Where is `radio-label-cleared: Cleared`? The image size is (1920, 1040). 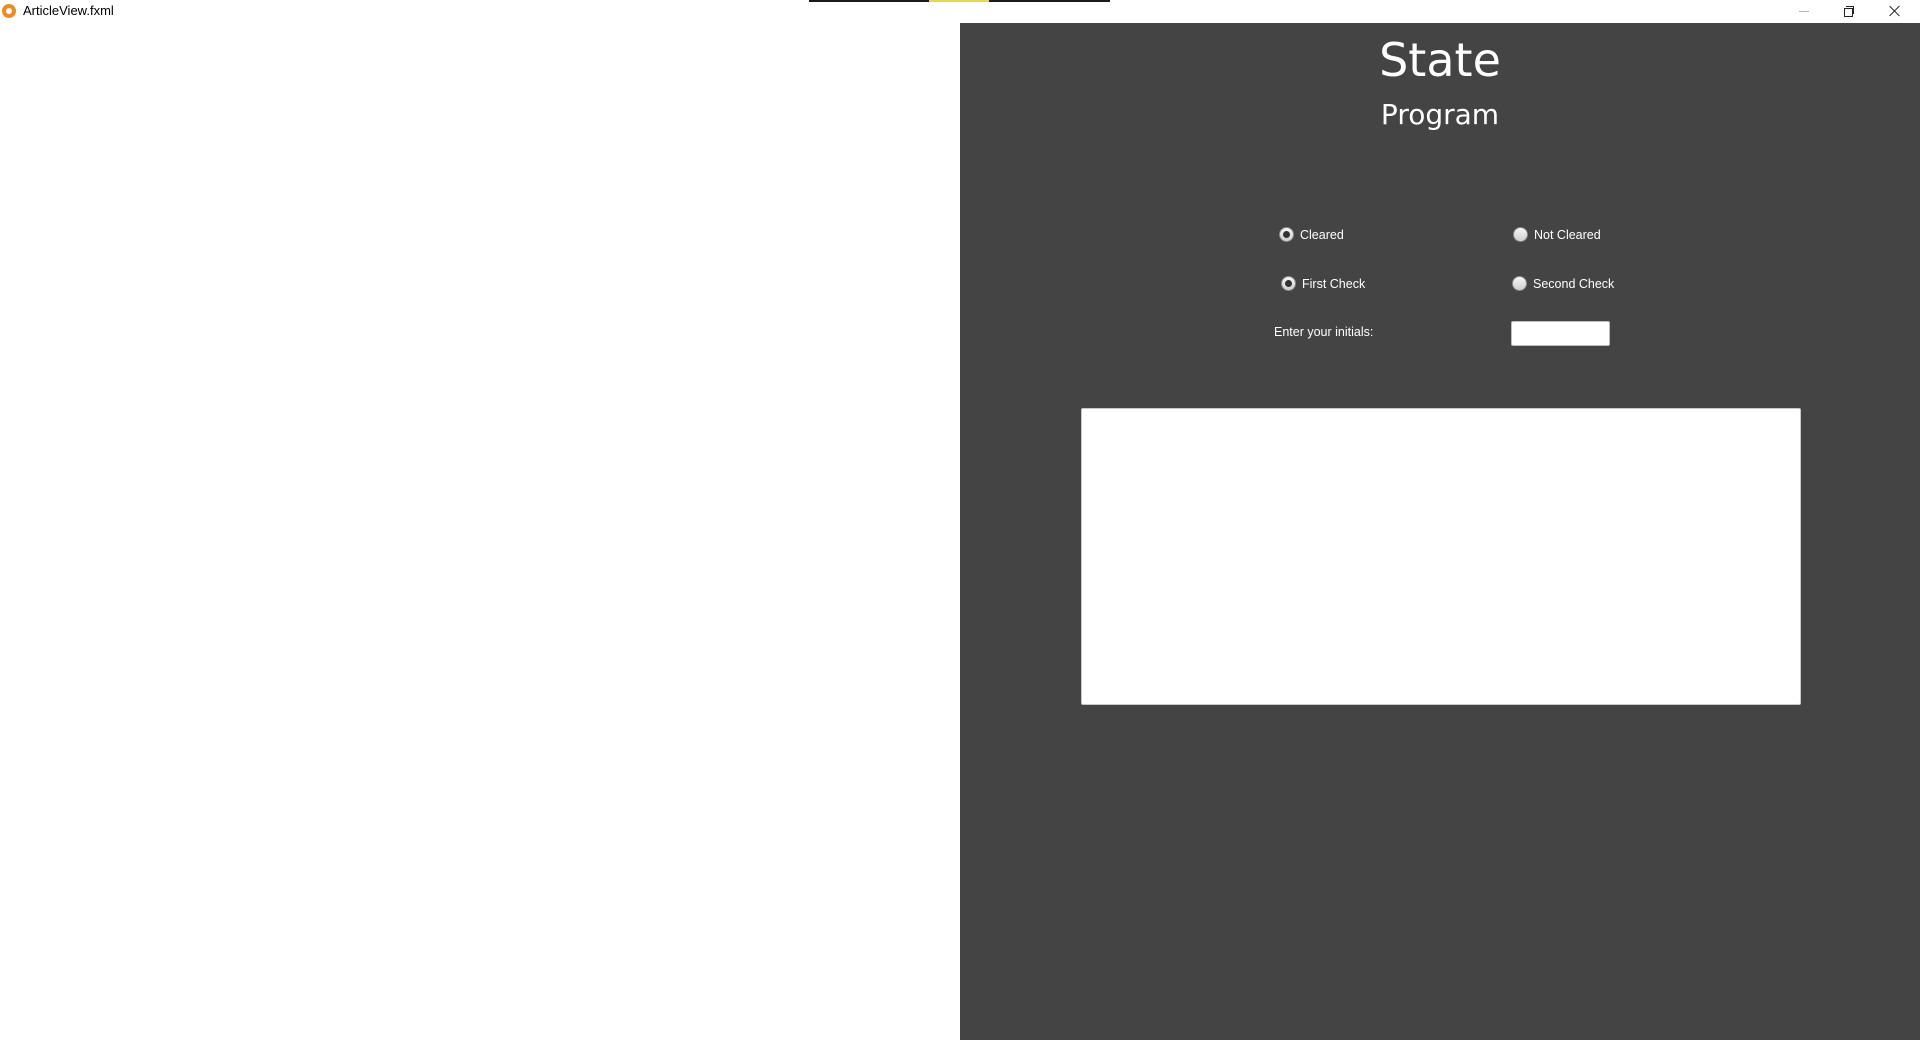
radio-label-cleared: Cleared is located at coordinates (1322, 234).